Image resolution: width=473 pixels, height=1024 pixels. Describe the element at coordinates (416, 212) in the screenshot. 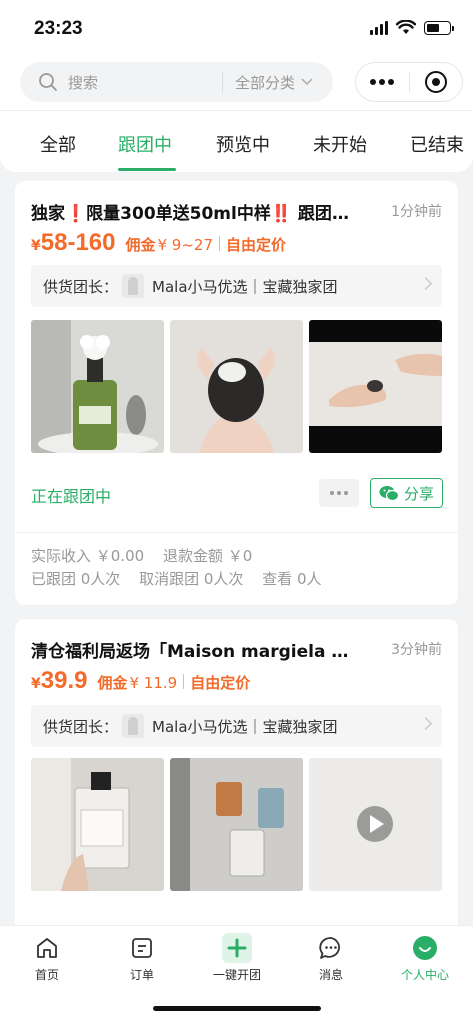

I see `card-time-ago: 1分钟前` at that location.